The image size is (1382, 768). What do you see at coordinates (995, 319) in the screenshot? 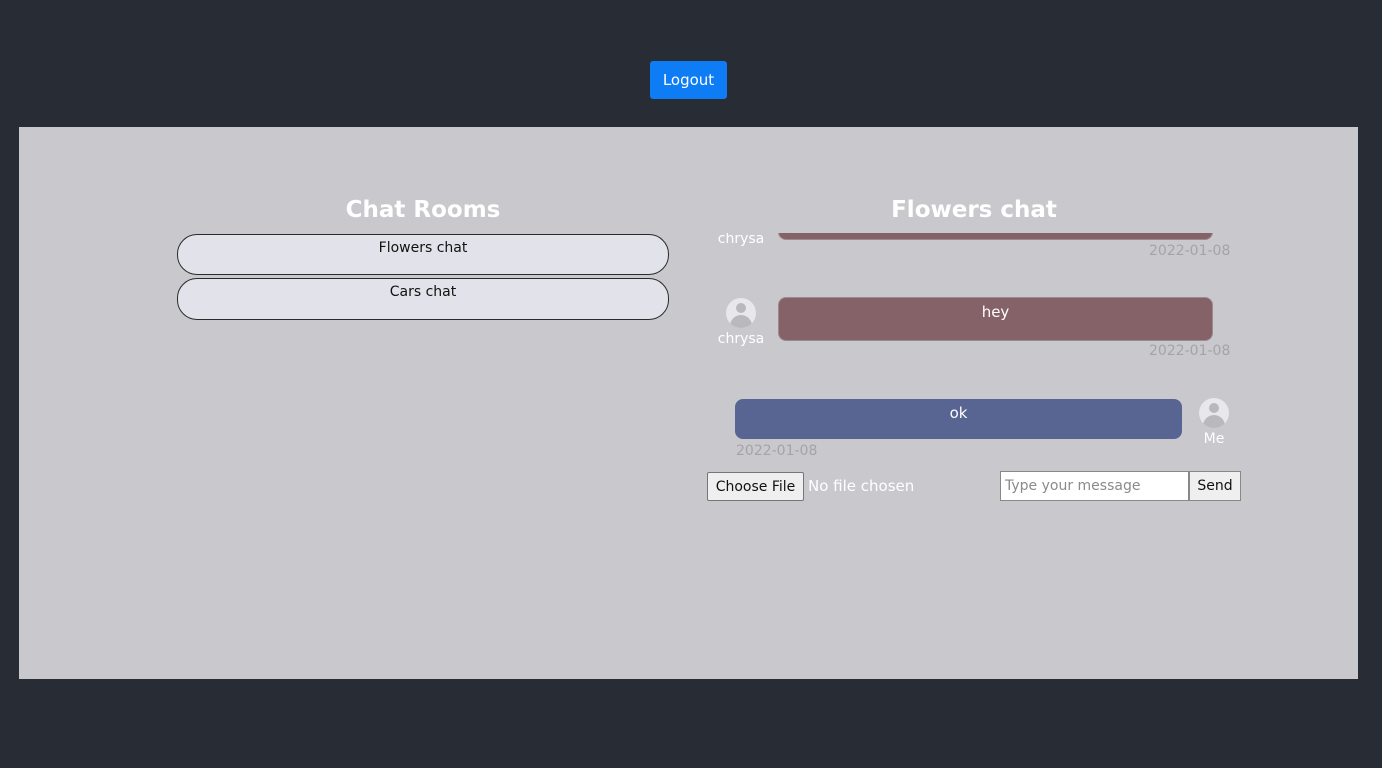
I see `message-bubble: hey` at bounding box center [995, 319].